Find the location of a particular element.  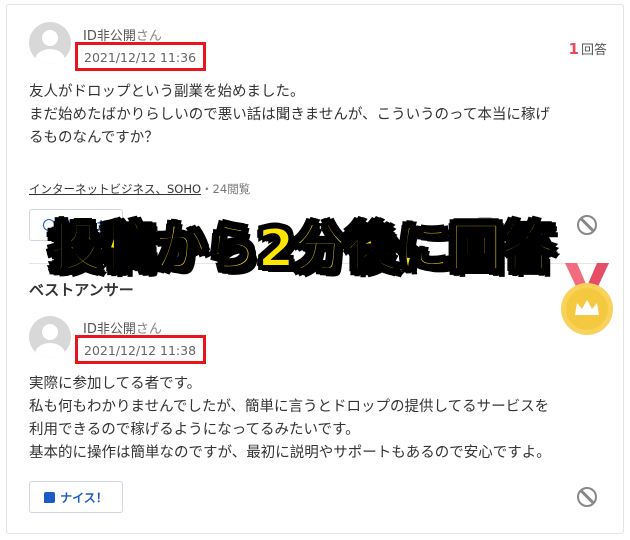

answer-count: 1 回答 is located at coordinates (588, 48).